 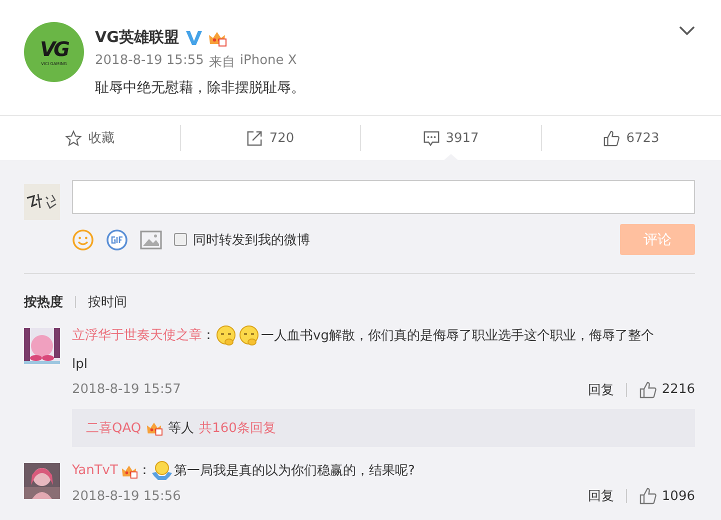 I want to click on like-action: 6723, so click(x=631, y=138).